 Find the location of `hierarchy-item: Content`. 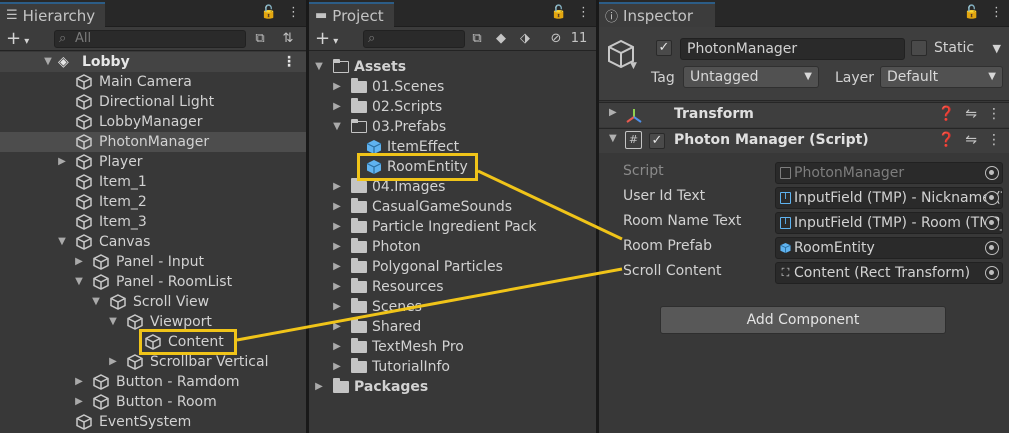

hierarchy-item: Content is located at coordinates (153, 342).